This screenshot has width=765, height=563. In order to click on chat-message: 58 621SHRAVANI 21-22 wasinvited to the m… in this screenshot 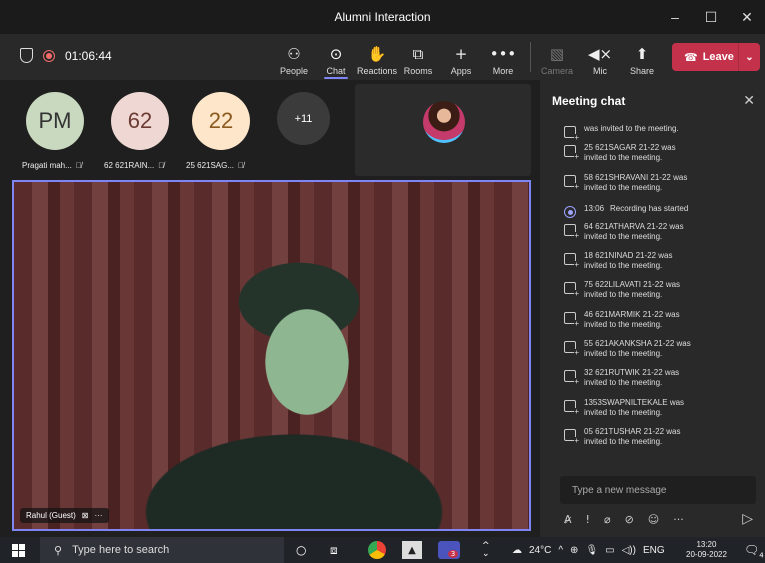, I will do `click(654, 183)`.